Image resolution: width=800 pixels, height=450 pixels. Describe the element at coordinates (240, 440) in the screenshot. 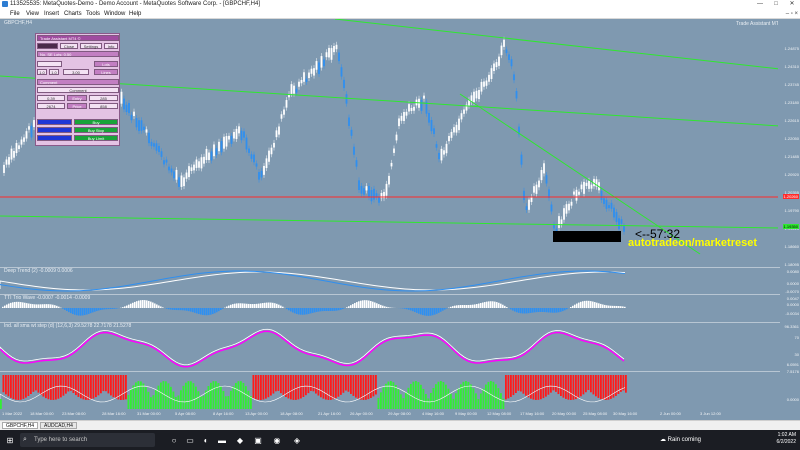

I see `teams-icon: ◆` at that location.